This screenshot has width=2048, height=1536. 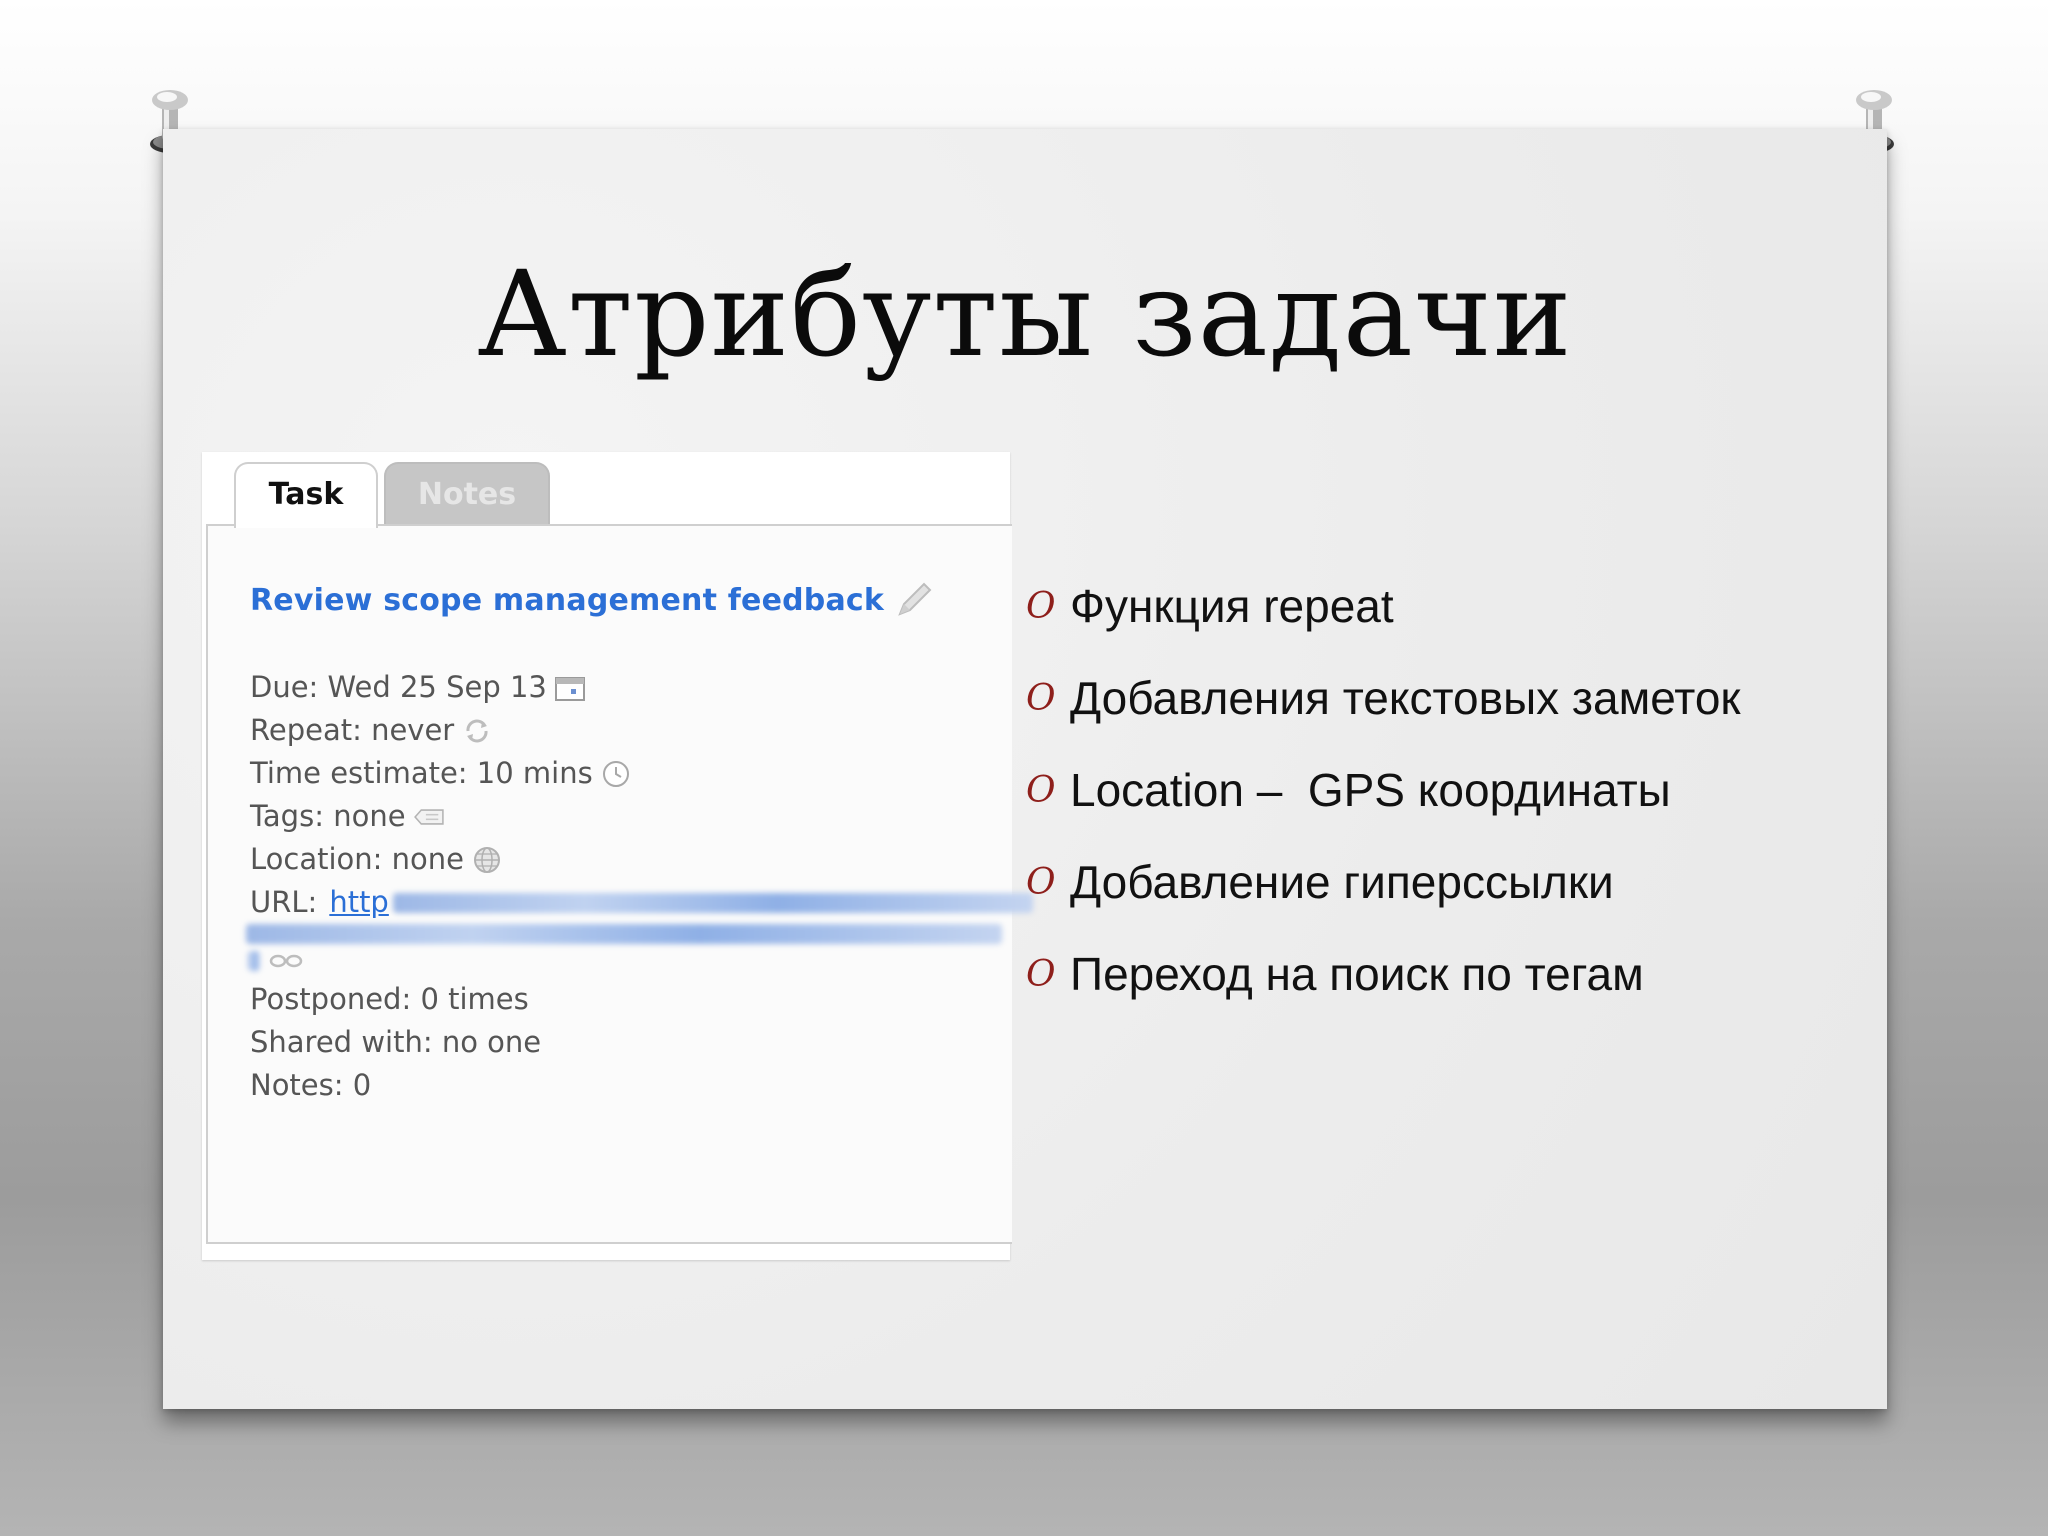 What do you see at coordinates (359, 902) in the screenshot?
I see `url-link-start: http` at bounding box center [359, 902].